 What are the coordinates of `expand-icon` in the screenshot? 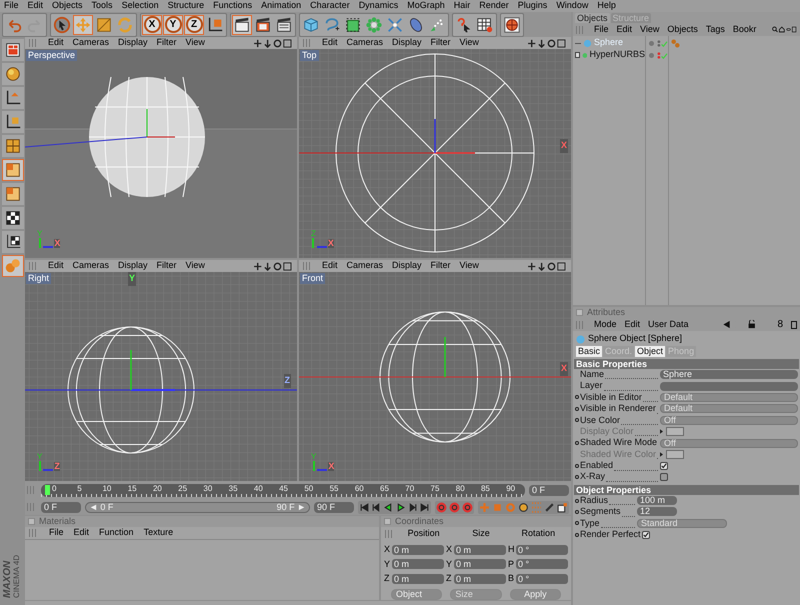 It's located at (577, 55).